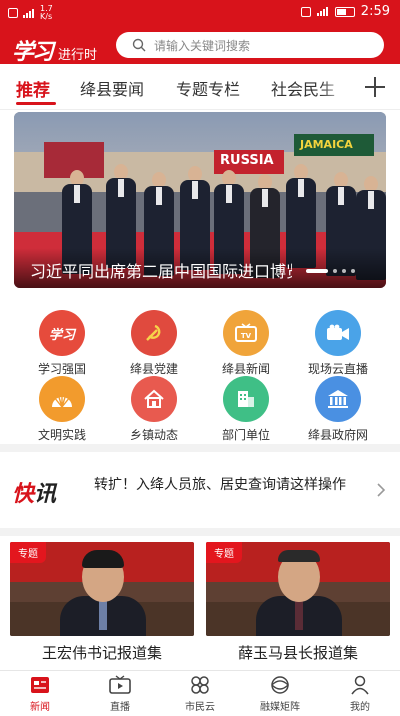  What do you see at coordinates (246, 336) in the screenshot?
I see `svg-text: TV` at bounding box center [246, 336].